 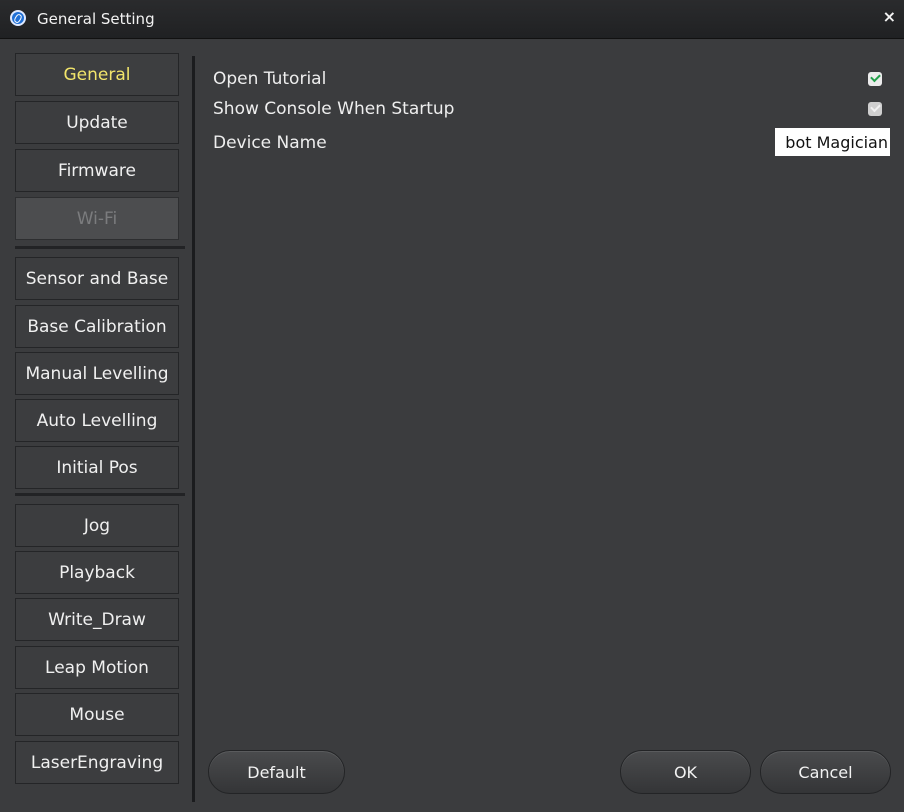 I want to click on ok-button: OK, so click(x=685, y=772).